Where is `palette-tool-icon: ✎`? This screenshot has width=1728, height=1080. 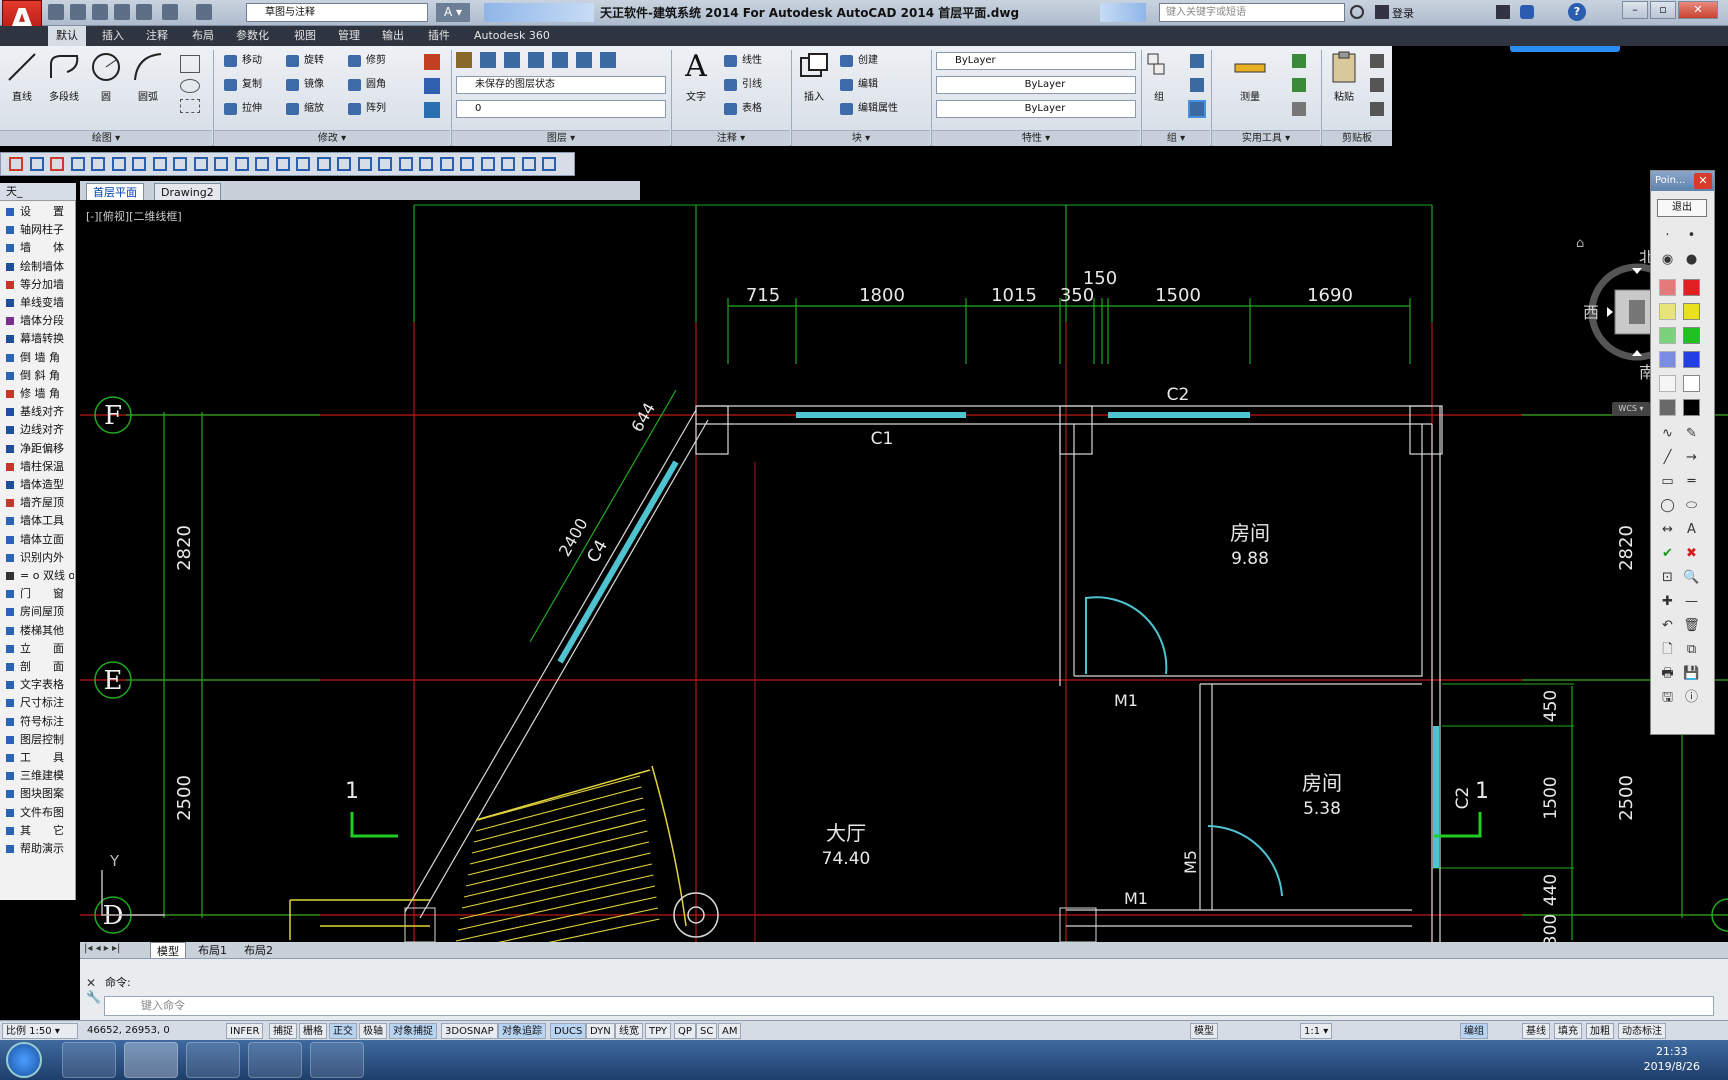
palette-tool-icon: ✎ is located at coordinates (1691, 433).